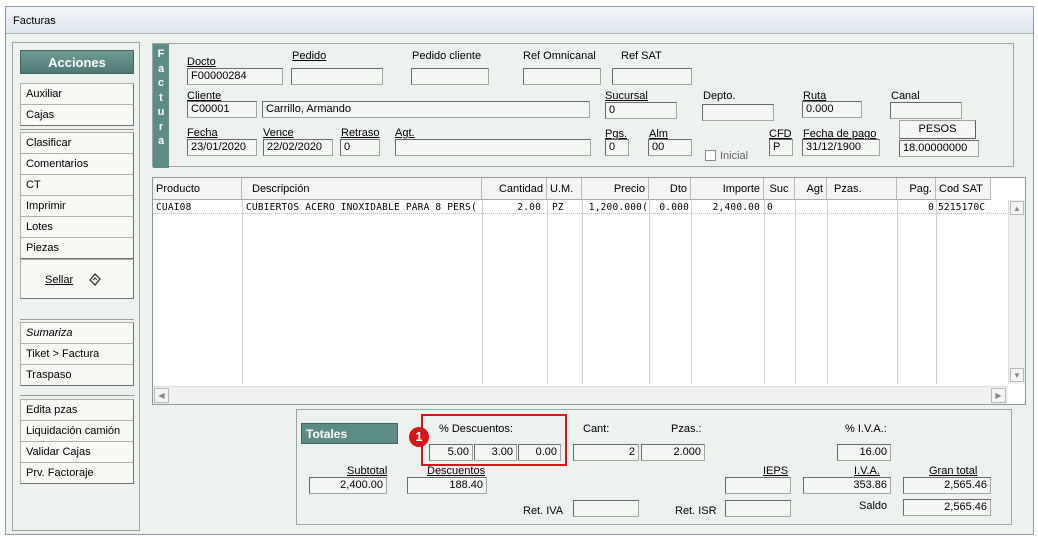 This screenshot has width=1038, height=540. Describe the element at coordinates (476, 429) in the screenshot. I see `descuentos-pct-label: % Descuentos:` at that location.